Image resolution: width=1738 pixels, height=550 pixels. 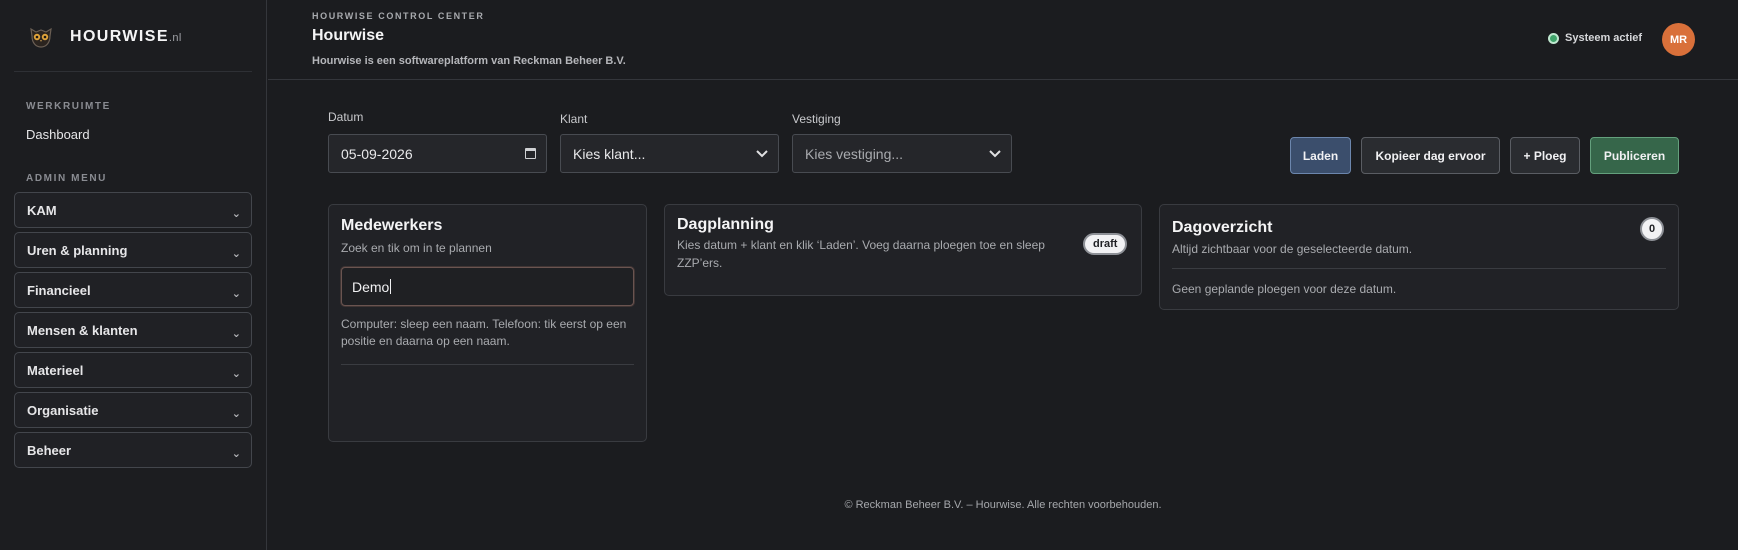 I want to click on shift-count-badge: 0, so click(x=1652, y=229).